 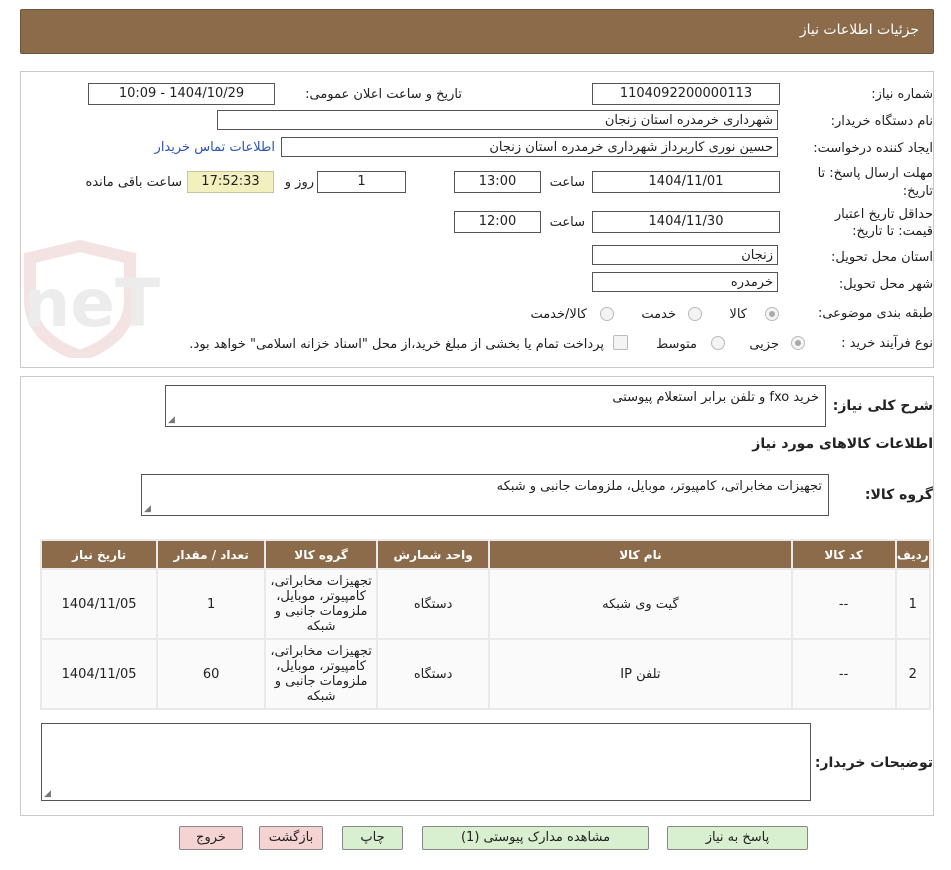 I want to click on goods-info-title: اطلاعات کالاهای مورد نیاز, so click(x=842, y=444).